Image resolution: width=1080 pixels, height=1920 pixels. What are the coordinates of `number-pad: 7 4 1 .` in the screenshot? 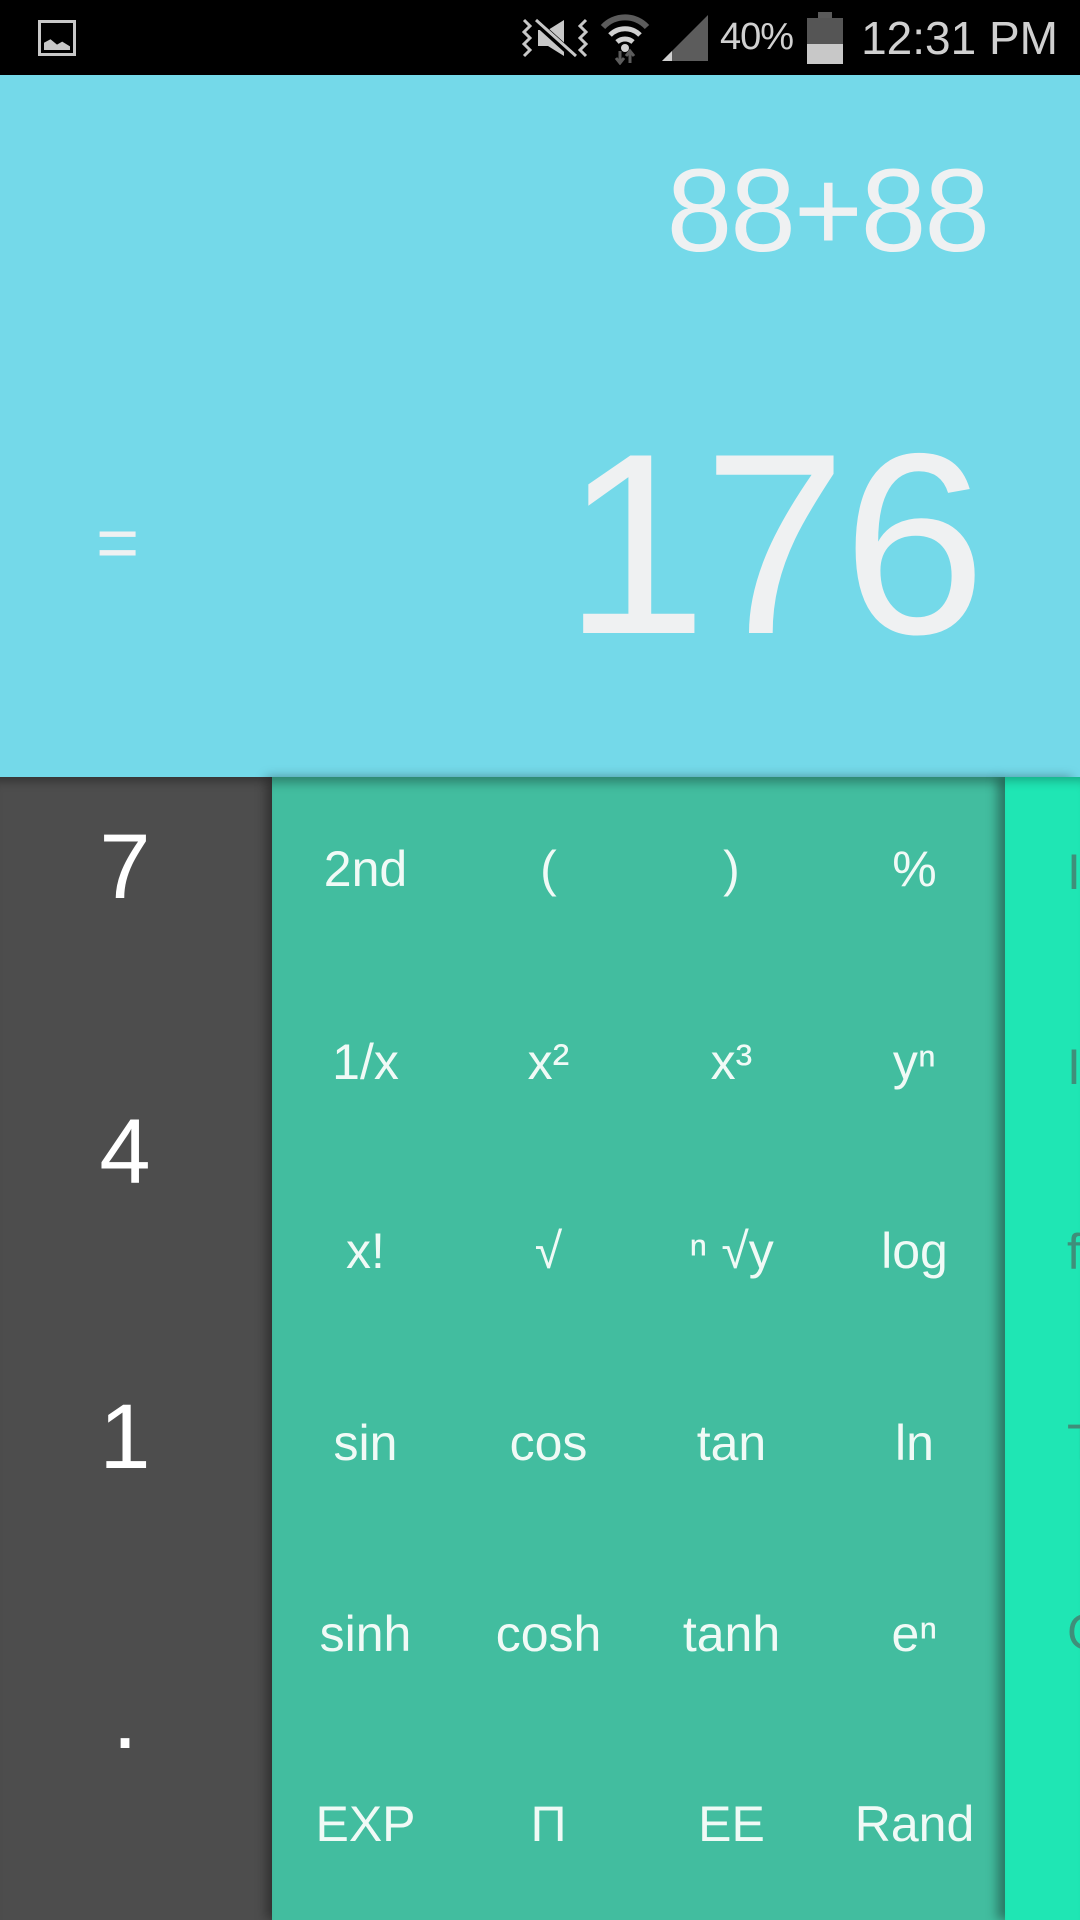 It's located at (136, 1348).